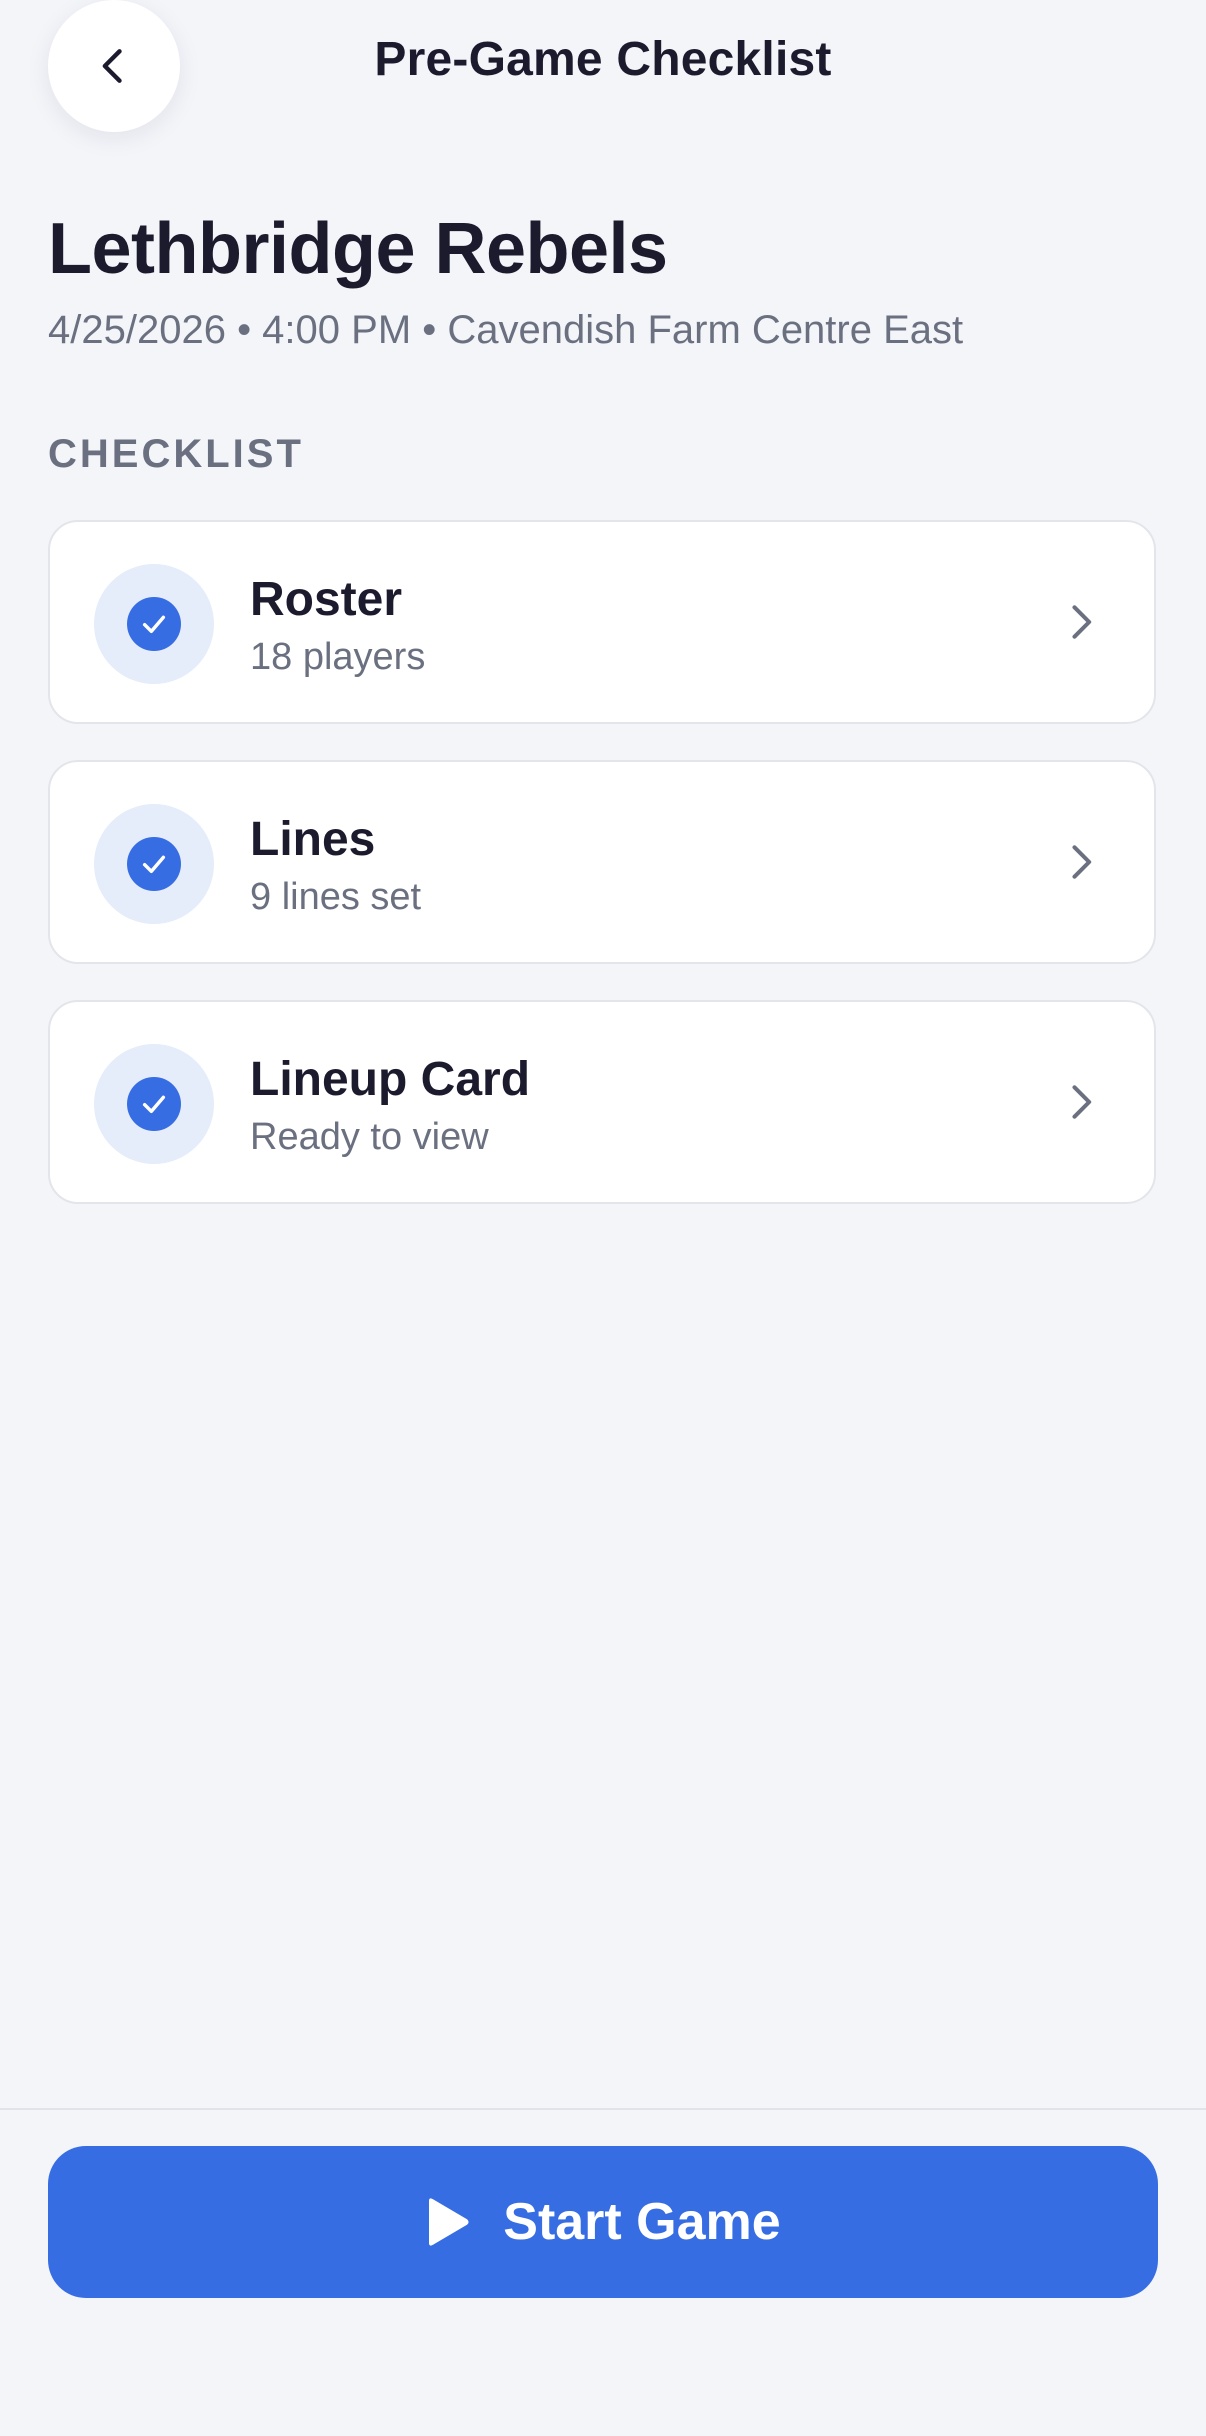 The height and width of the screenshot is (2436, 1206). What do you see at coordinates (313, 839) in the screenshot?
I see `checklist-item-title: Lines` at bounding box center [313, 839].